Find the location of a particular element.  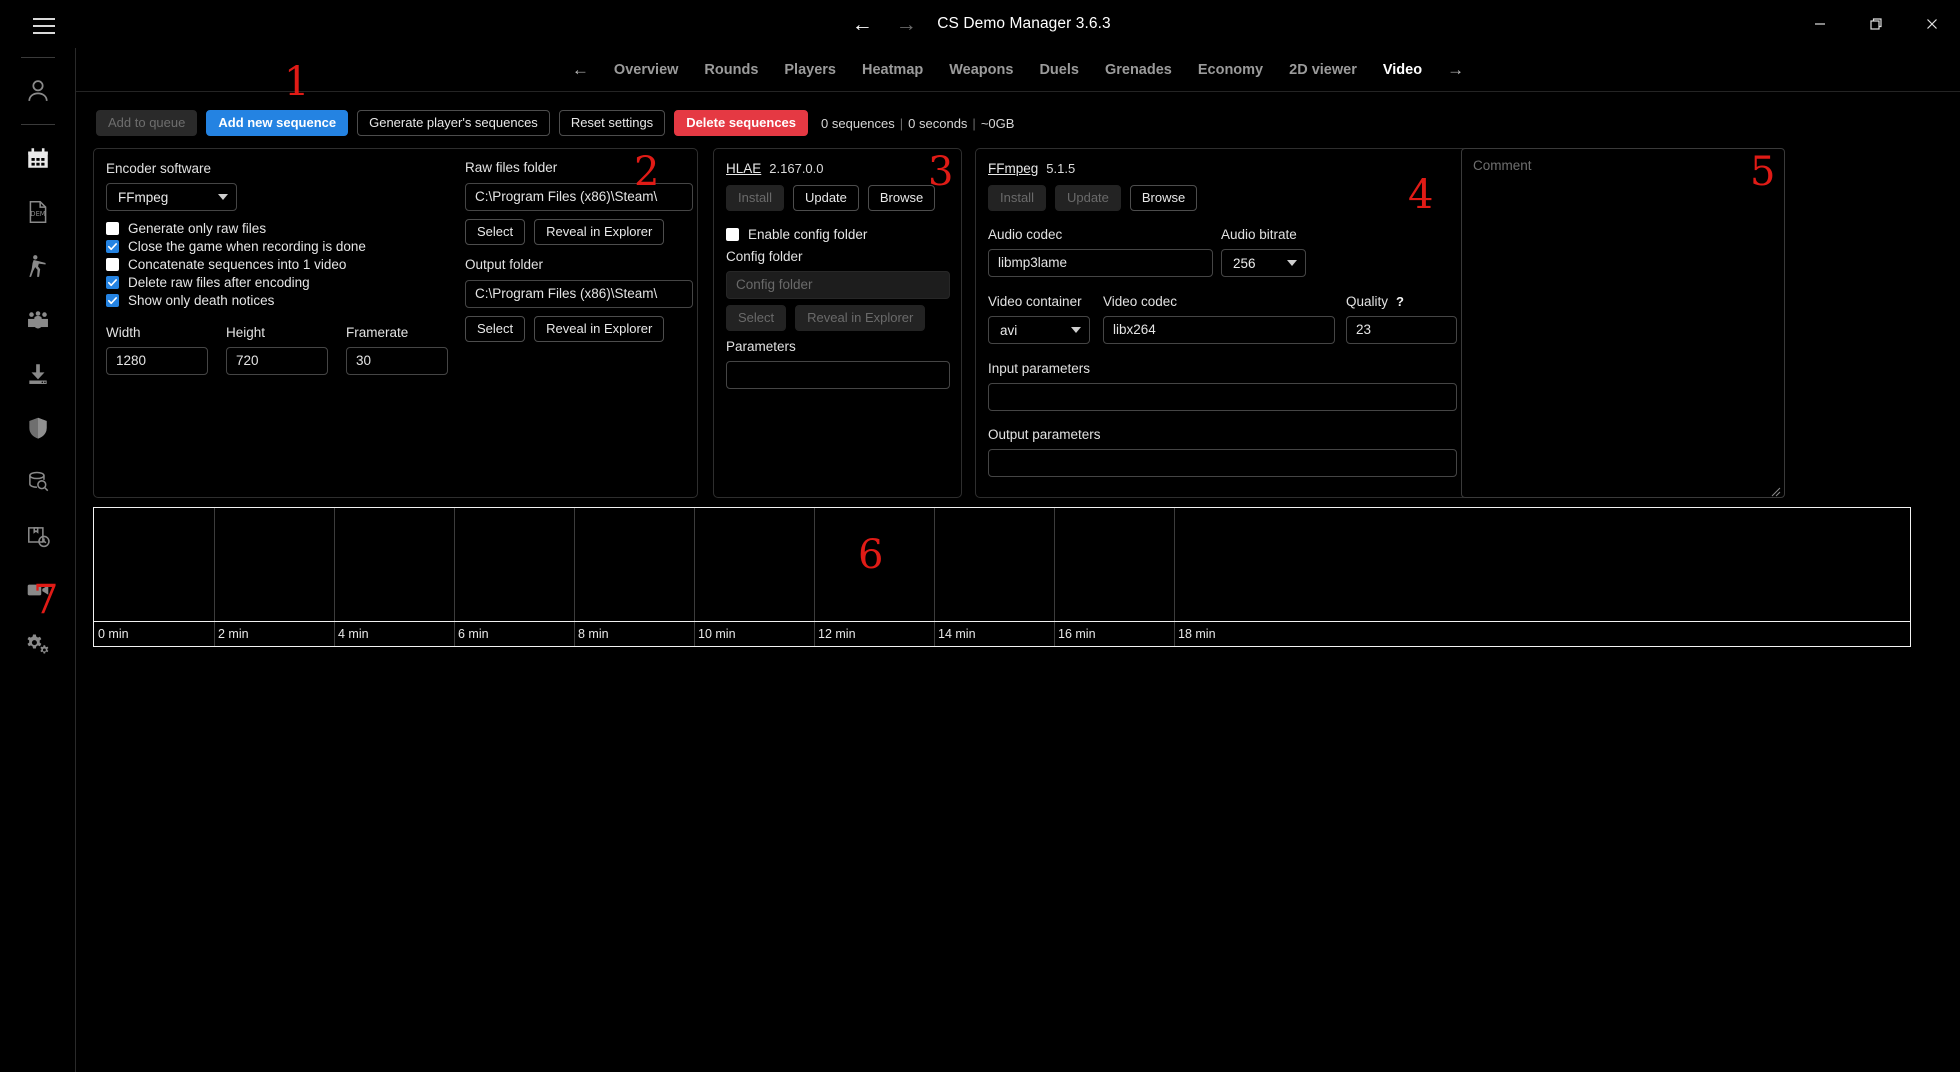

checkbox-generate-only-raw-files is located at coordinates (112, 228).